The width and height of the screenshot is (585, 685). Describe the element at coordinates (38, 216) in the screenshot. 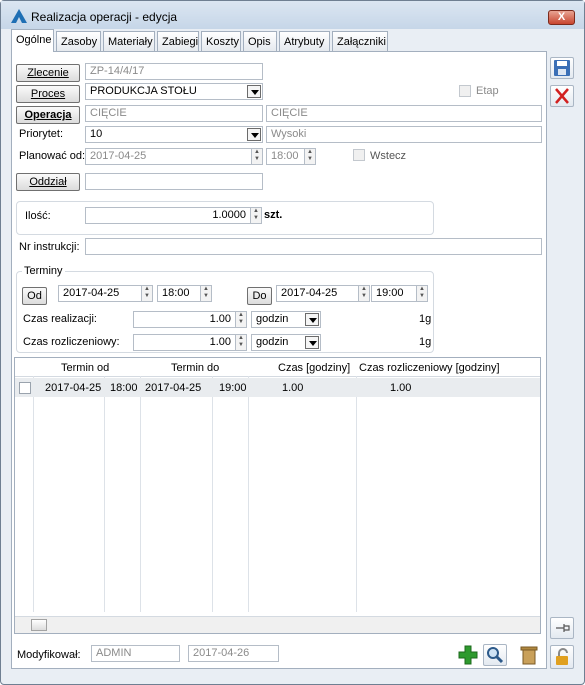

I see `ilosc-label: Ilość:` at that location.